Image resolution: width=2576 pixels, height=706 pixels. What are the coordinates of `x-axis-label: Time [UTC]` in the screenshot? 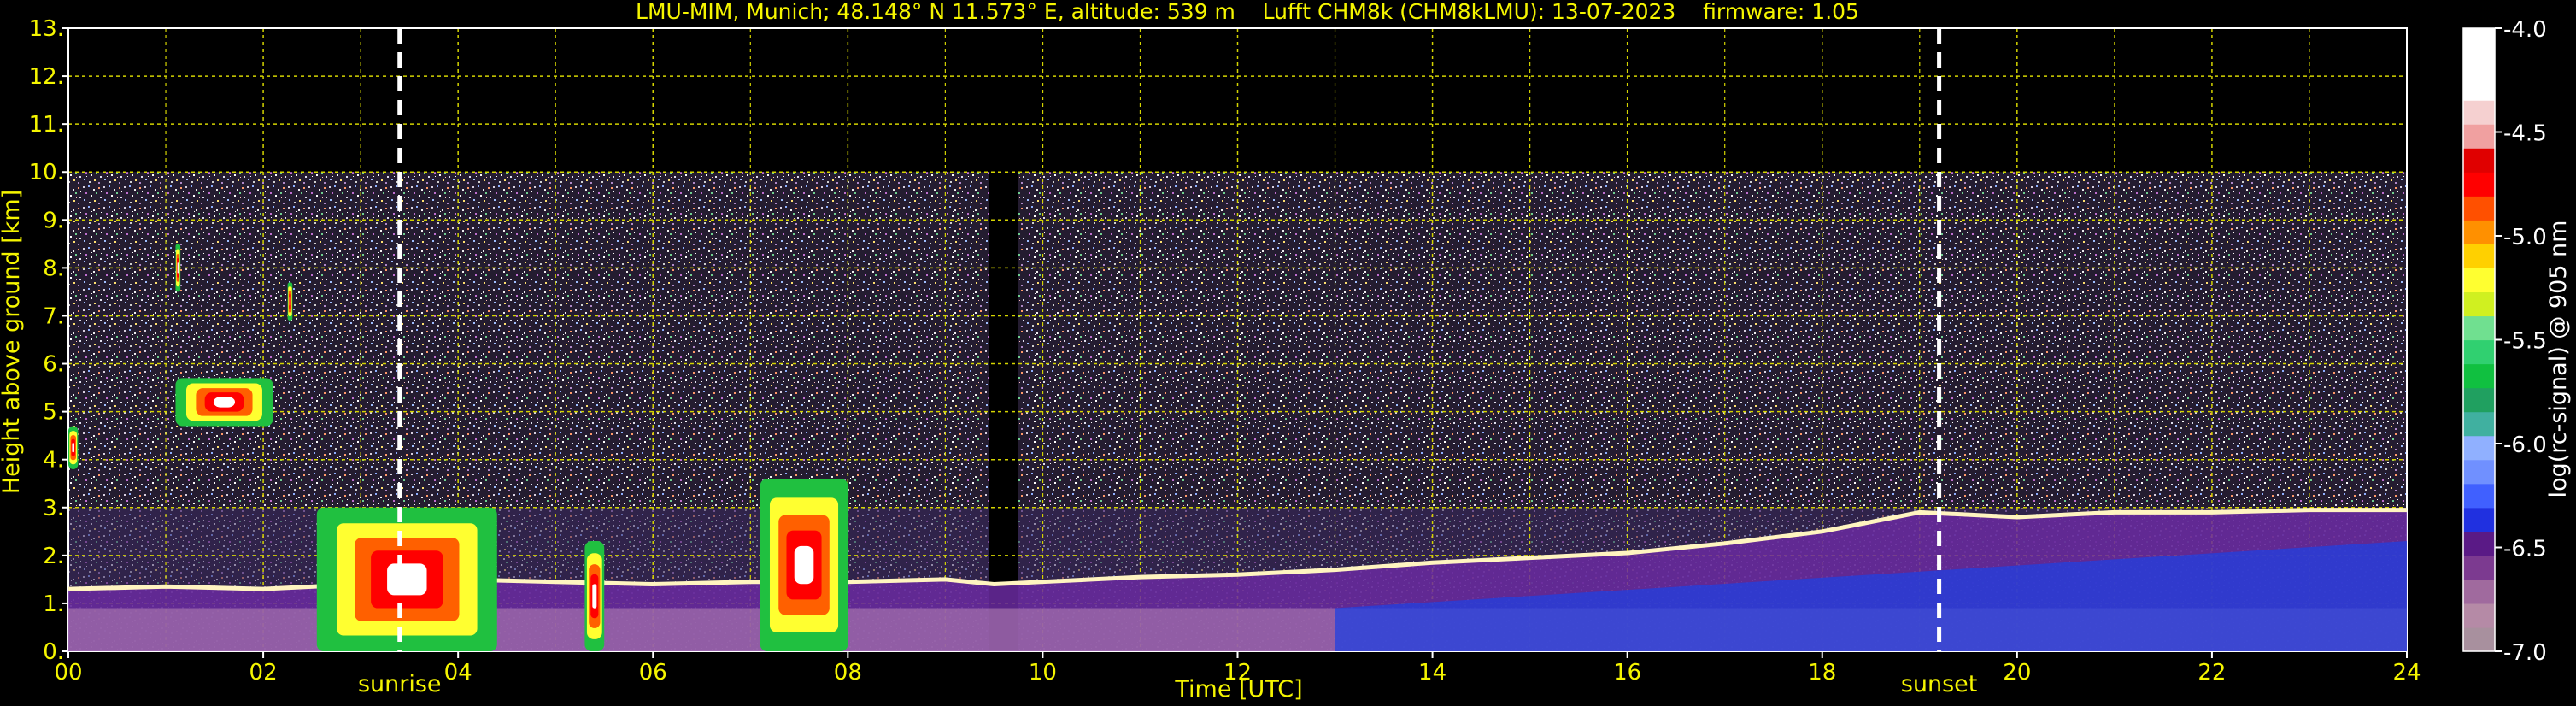 It's located at (1238, 689).